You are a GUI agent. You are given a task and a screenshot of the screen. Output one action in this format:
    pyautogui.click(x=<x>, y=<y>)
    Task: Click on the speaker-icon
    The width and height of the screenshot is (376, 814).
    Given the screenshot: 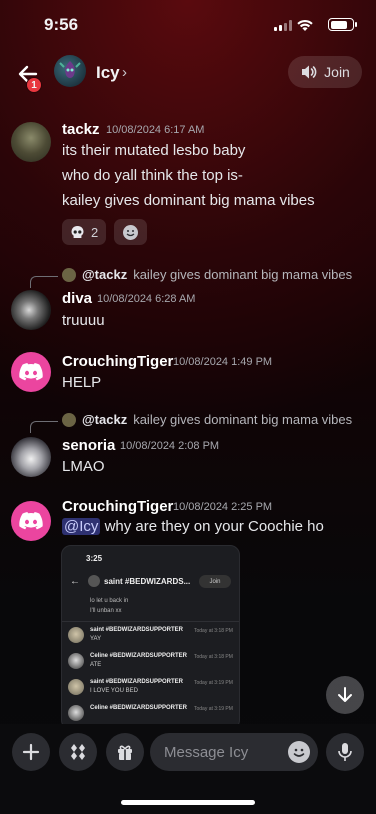 What is the action you would take?
    pyautogui.click(x=309, y=72)
    